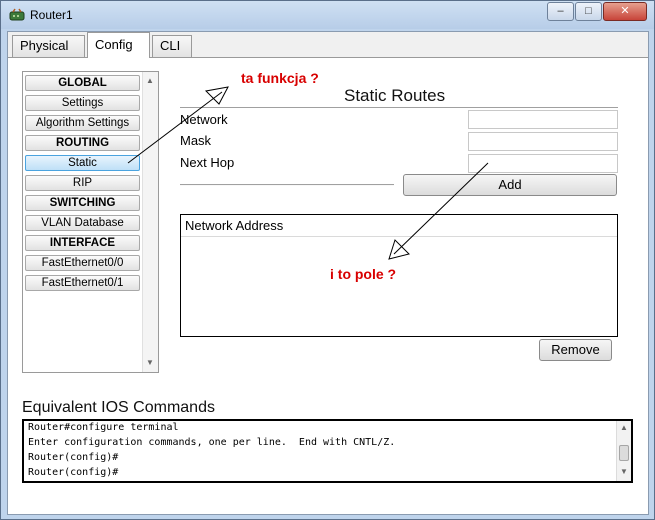 The width and height of the screenshot is (655, 520). What do you see at coordinates (543, 141) in the screenshot?
I see `mask-input` at bounding box center [543, 141].